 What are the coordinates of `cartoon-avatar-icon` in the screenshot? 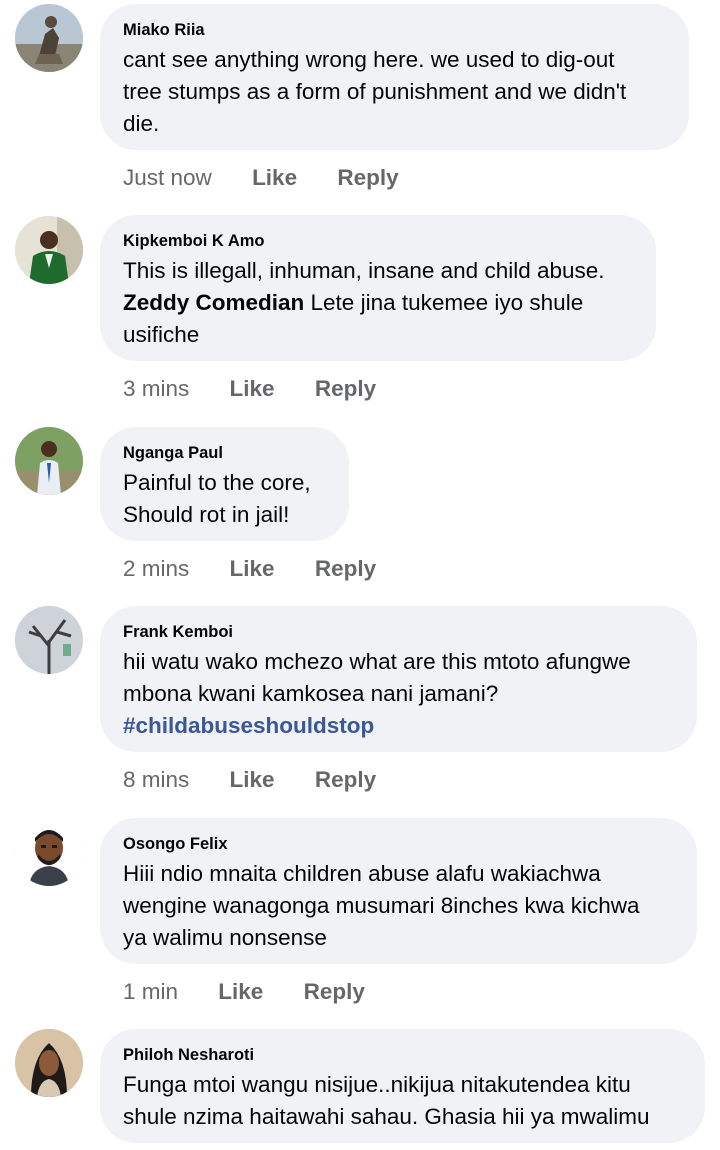 It's located at (49, 852).